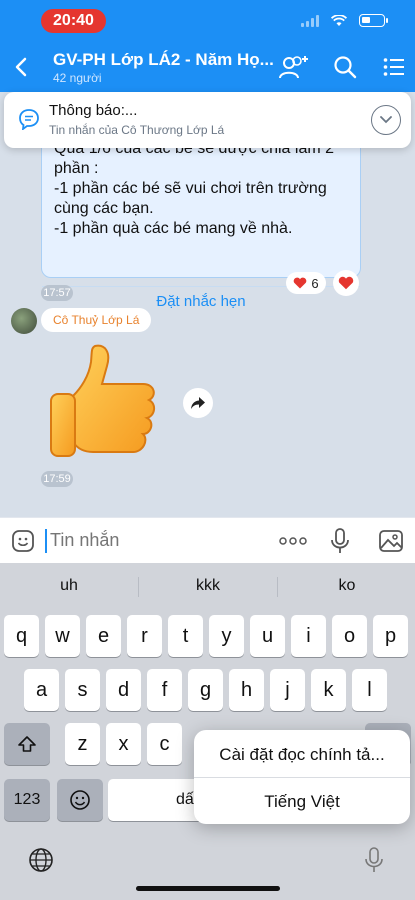 The width and height of the screenshot is (415, 900). What do you see at coordinates (308, 636) in the screenshot?
I see `key-i: i` at bounding box center [308, 636].